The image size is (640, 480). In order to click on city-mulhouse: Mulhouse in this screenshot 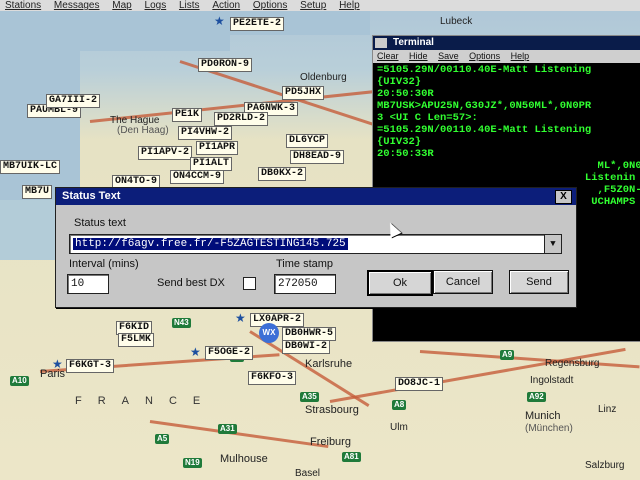, I will do `click(244, 459)`.